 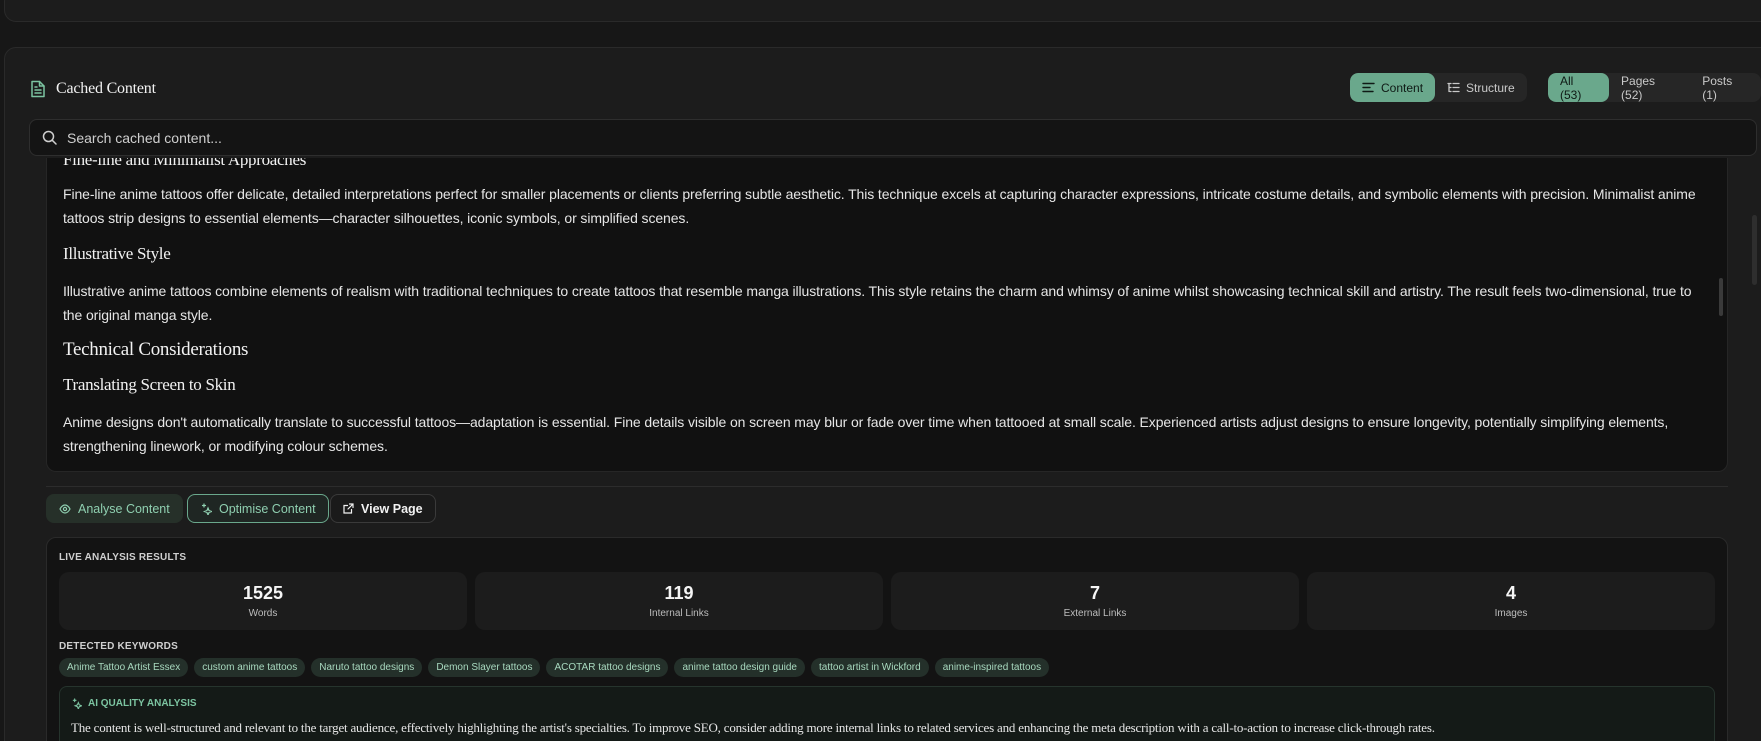 I want to click on ai-quality-title-row: AI QUALITY ANALYSIS, so click(x=134, y=703).